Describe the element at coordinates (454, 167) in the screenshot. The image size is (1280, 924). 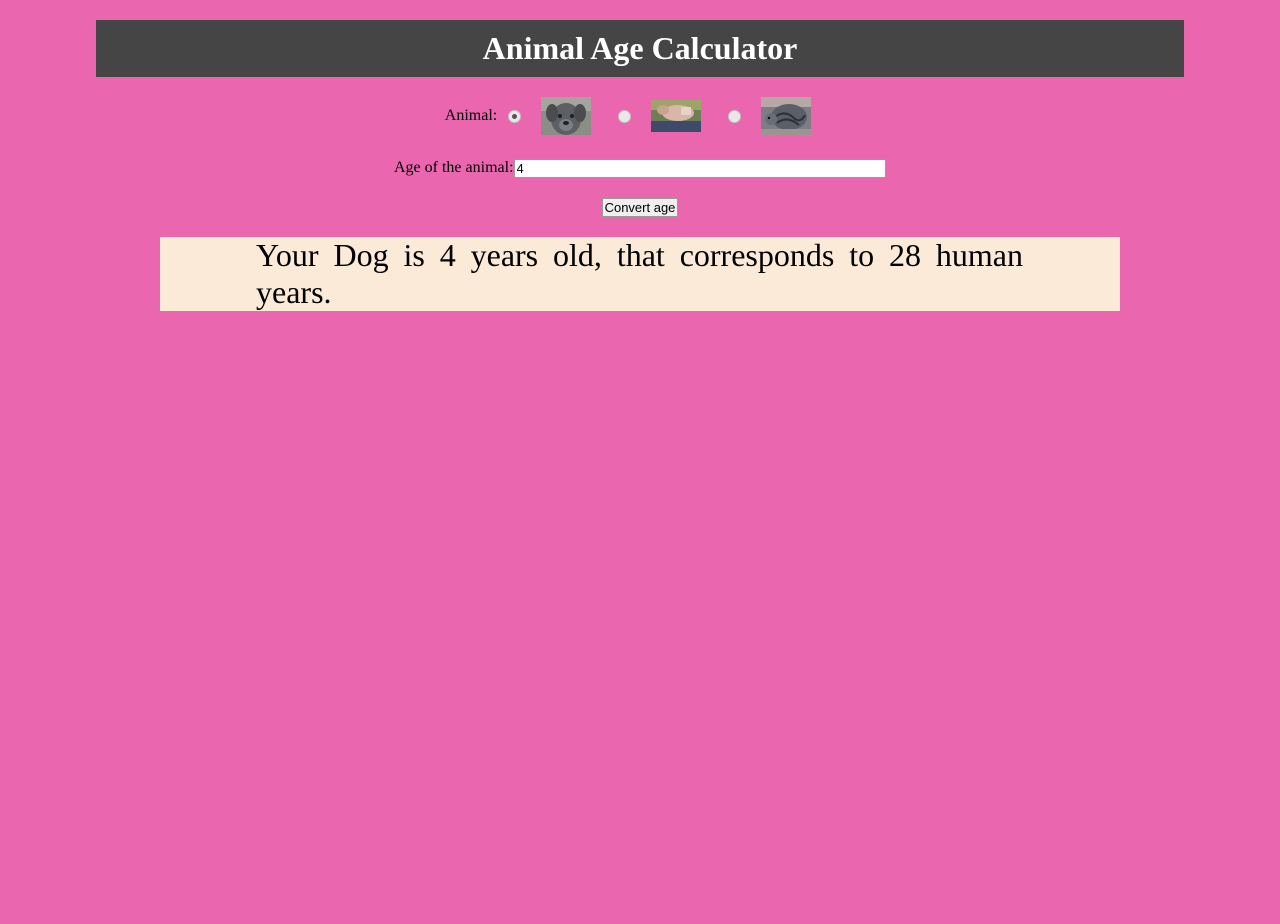
I see `age-label: Age of the animal:` at that location.